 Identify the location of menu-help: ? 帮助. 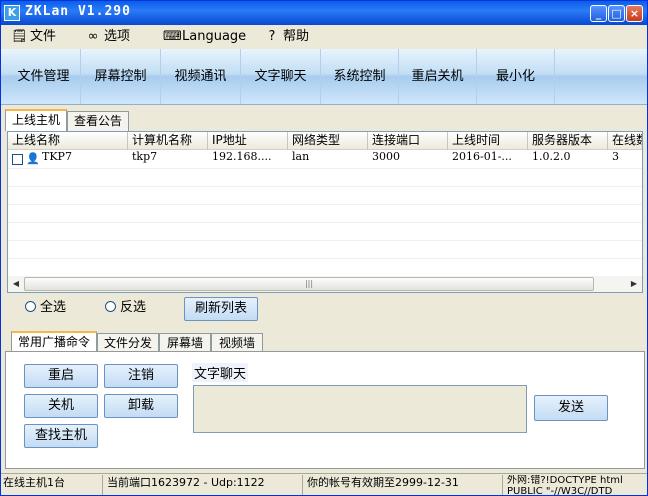
(286, 37).